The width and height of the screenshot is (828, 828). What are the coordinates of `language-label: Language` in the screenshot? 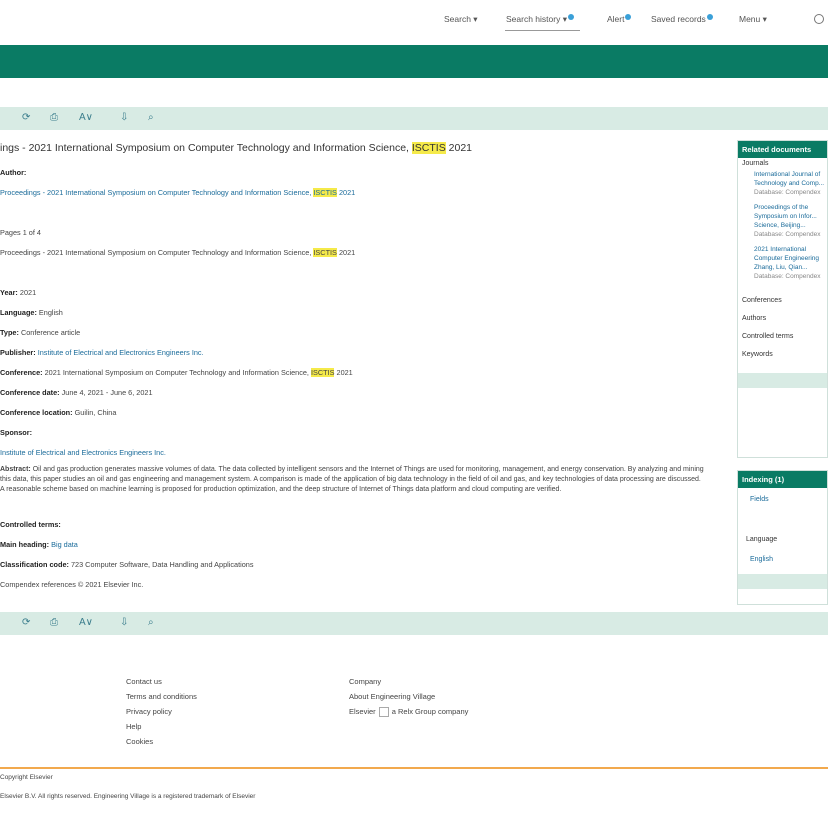 It's located at (762, 539).